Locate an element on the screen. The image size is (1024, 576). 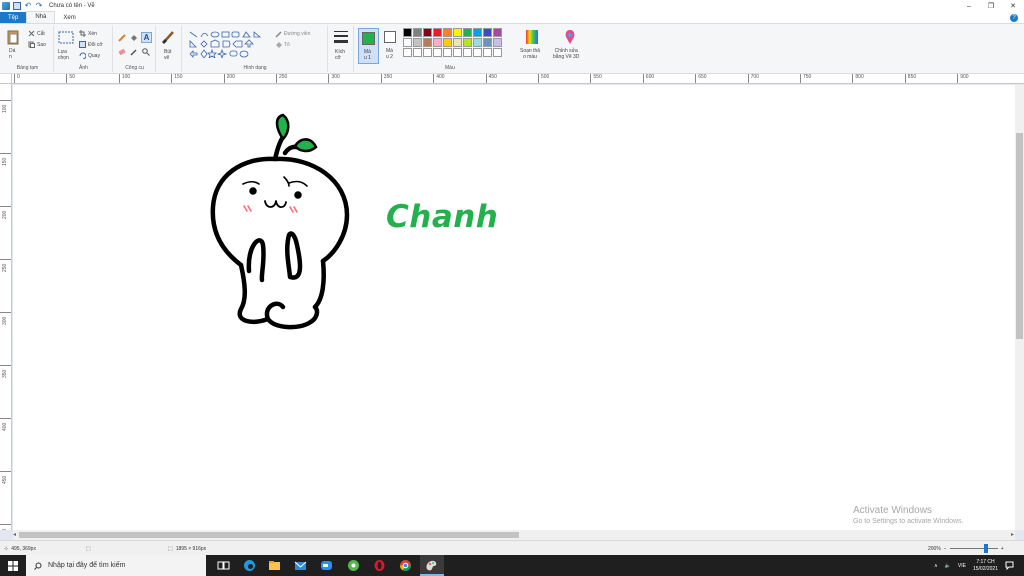
copy-icon is located at coordinates (31, 44).